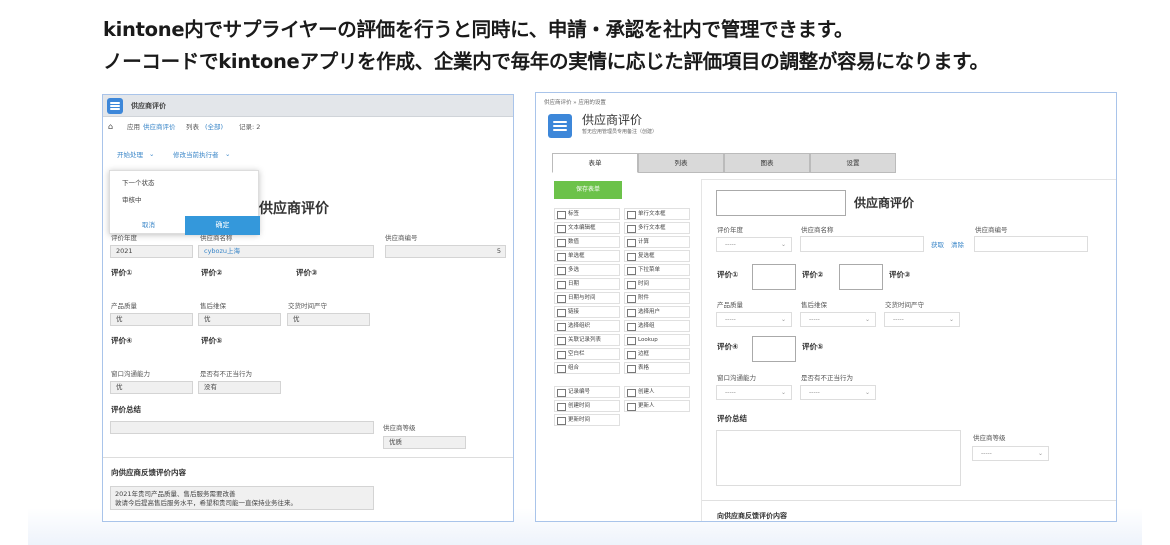 The height and width of the screenshot is (545, 1170). What do you see at coordinates (922, 319) in the screenshot?
I see `delivery-select: ----- ⌄` at bounding box center [922, 319].